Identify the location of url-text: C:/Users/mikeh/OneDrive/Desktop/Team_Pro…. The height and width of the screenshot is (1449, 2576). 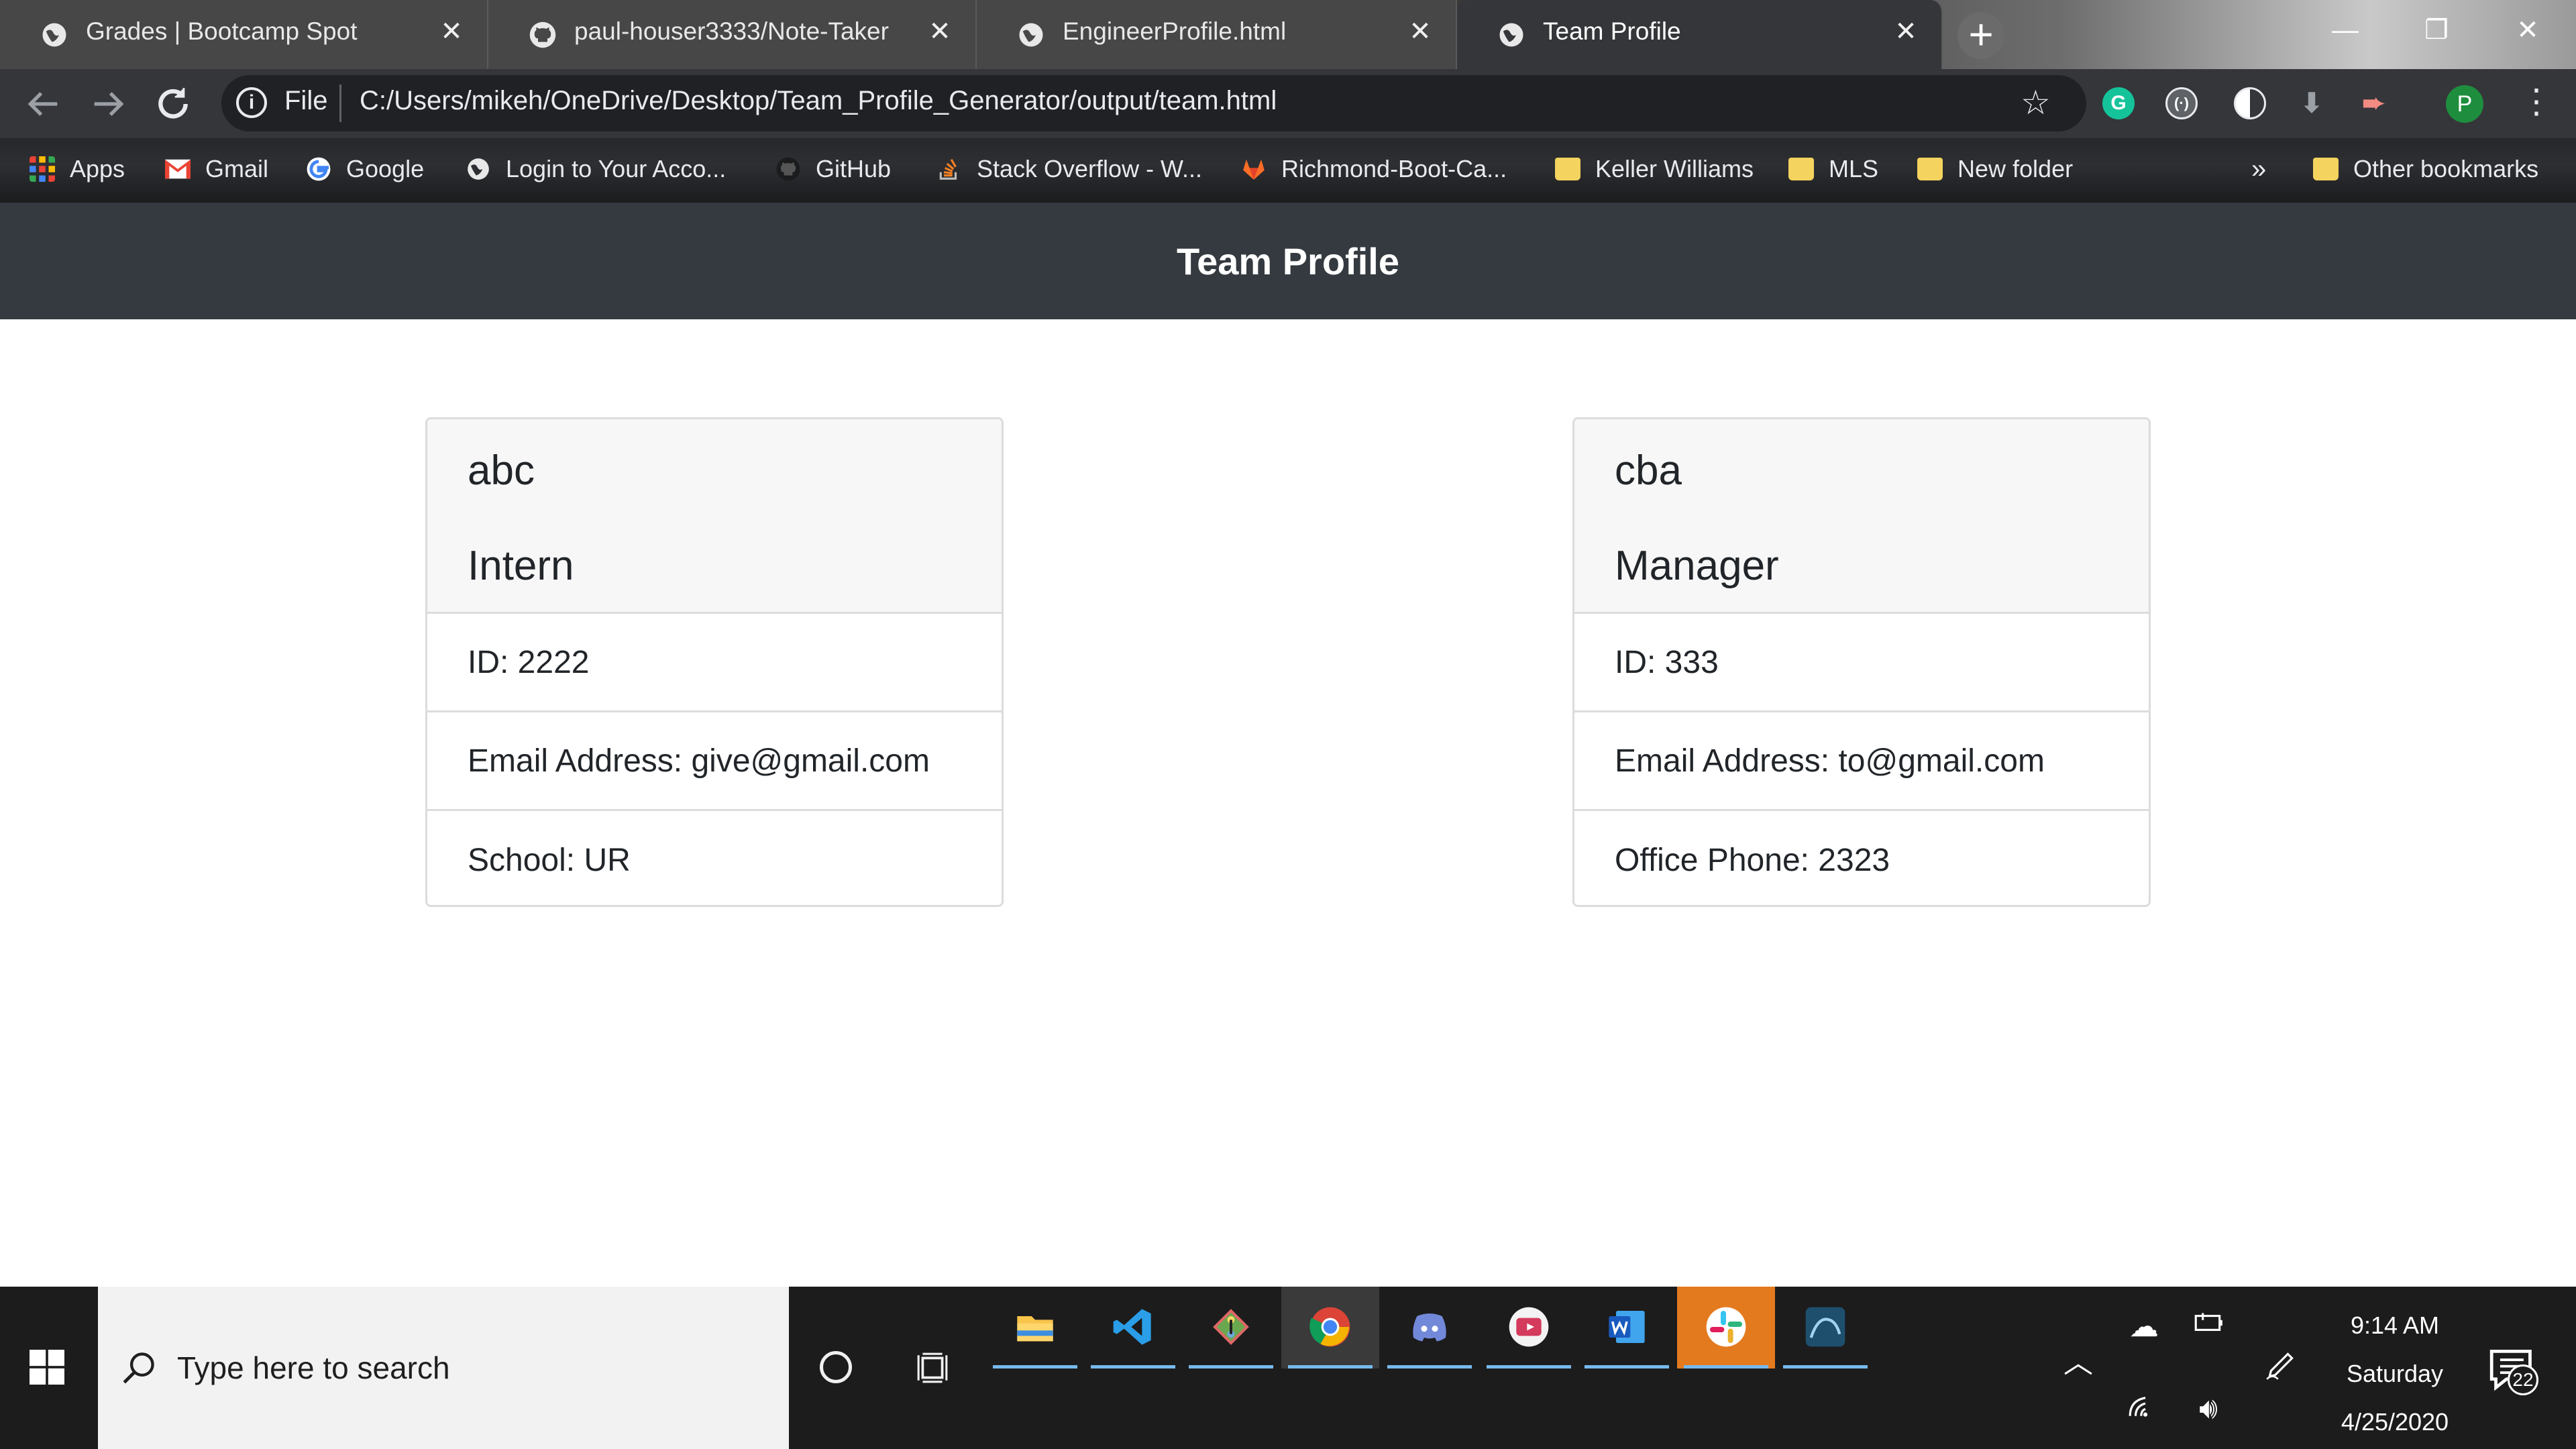
(818, 101).